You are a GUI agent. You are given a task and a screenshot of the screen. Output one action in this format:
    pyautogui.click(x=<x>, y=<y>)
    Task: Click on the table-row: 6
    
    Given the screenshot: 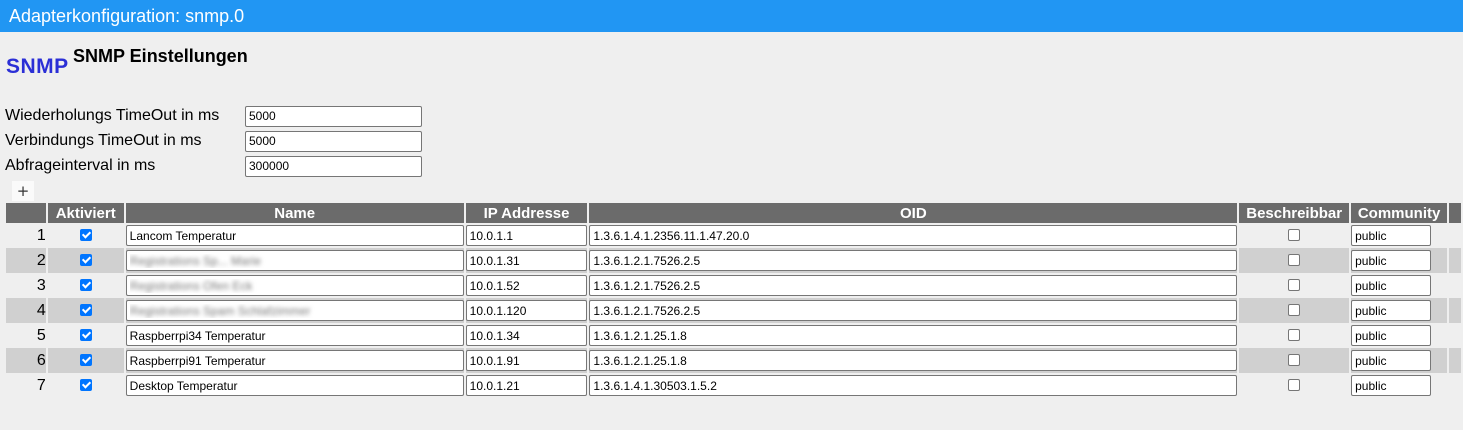 What is the action you would take?
    pyautogui.click(x=733, y=360)
    